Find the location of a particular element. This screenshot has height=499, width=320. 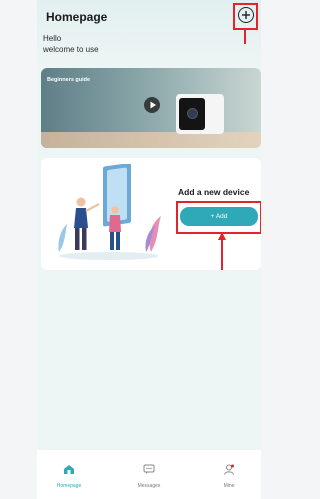

tab-label-messages: Messages is located at coordinates (149, 486).